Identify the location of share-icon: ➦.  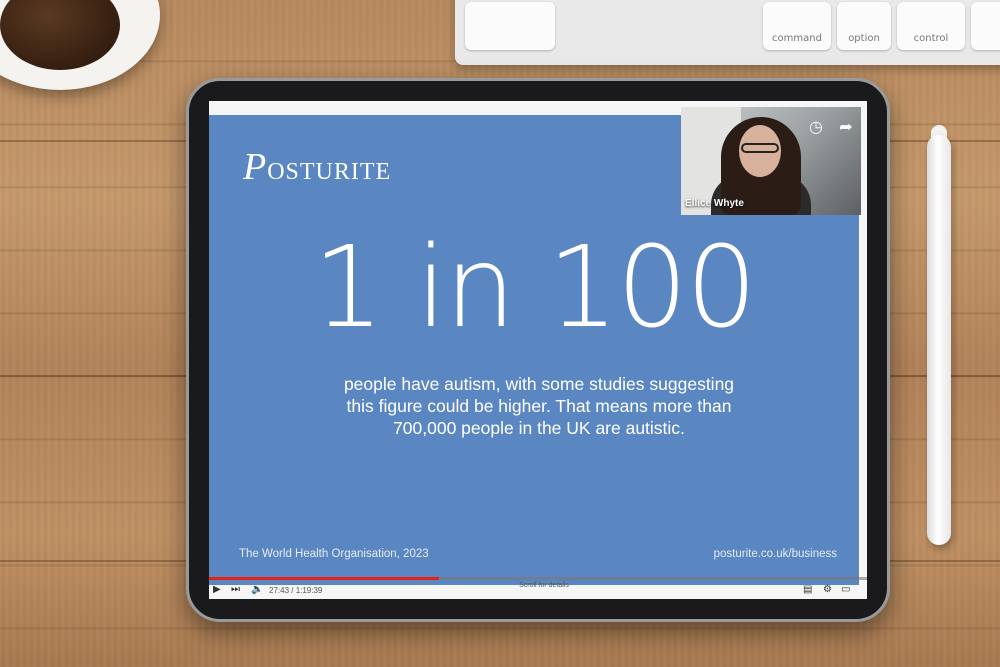
(846, 128).